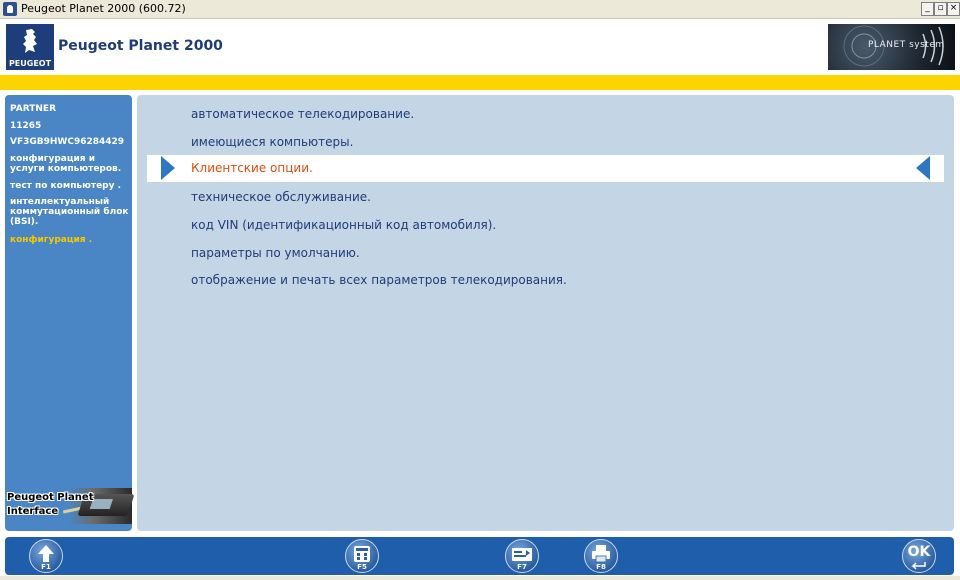 The height and width of the screenshot is (580, 960). I want to click on interface-logo-text: Peugeot Planet Interface, so click(50, 504).